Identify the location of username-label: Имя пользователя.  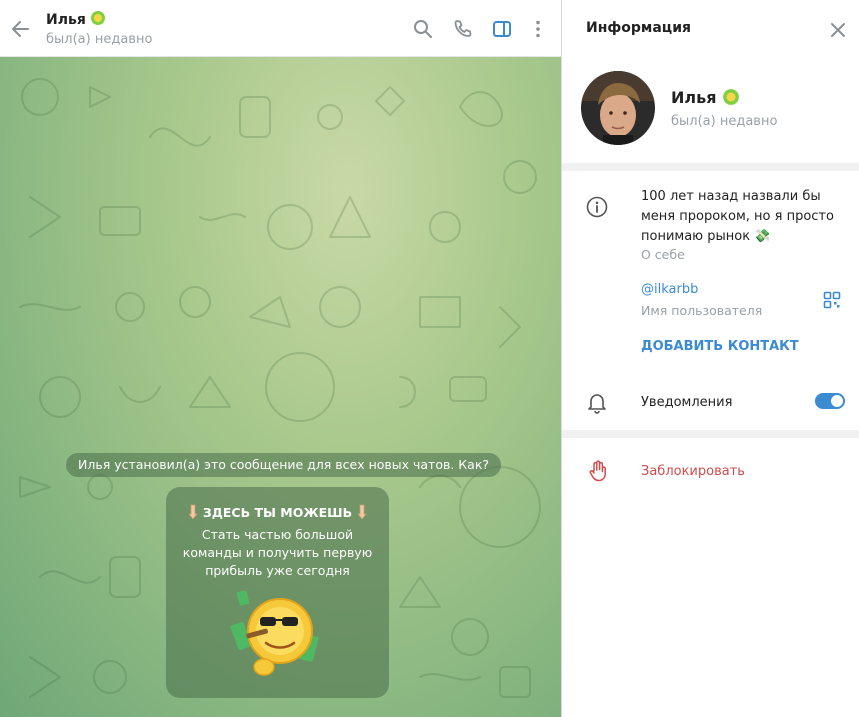
(702, 310).